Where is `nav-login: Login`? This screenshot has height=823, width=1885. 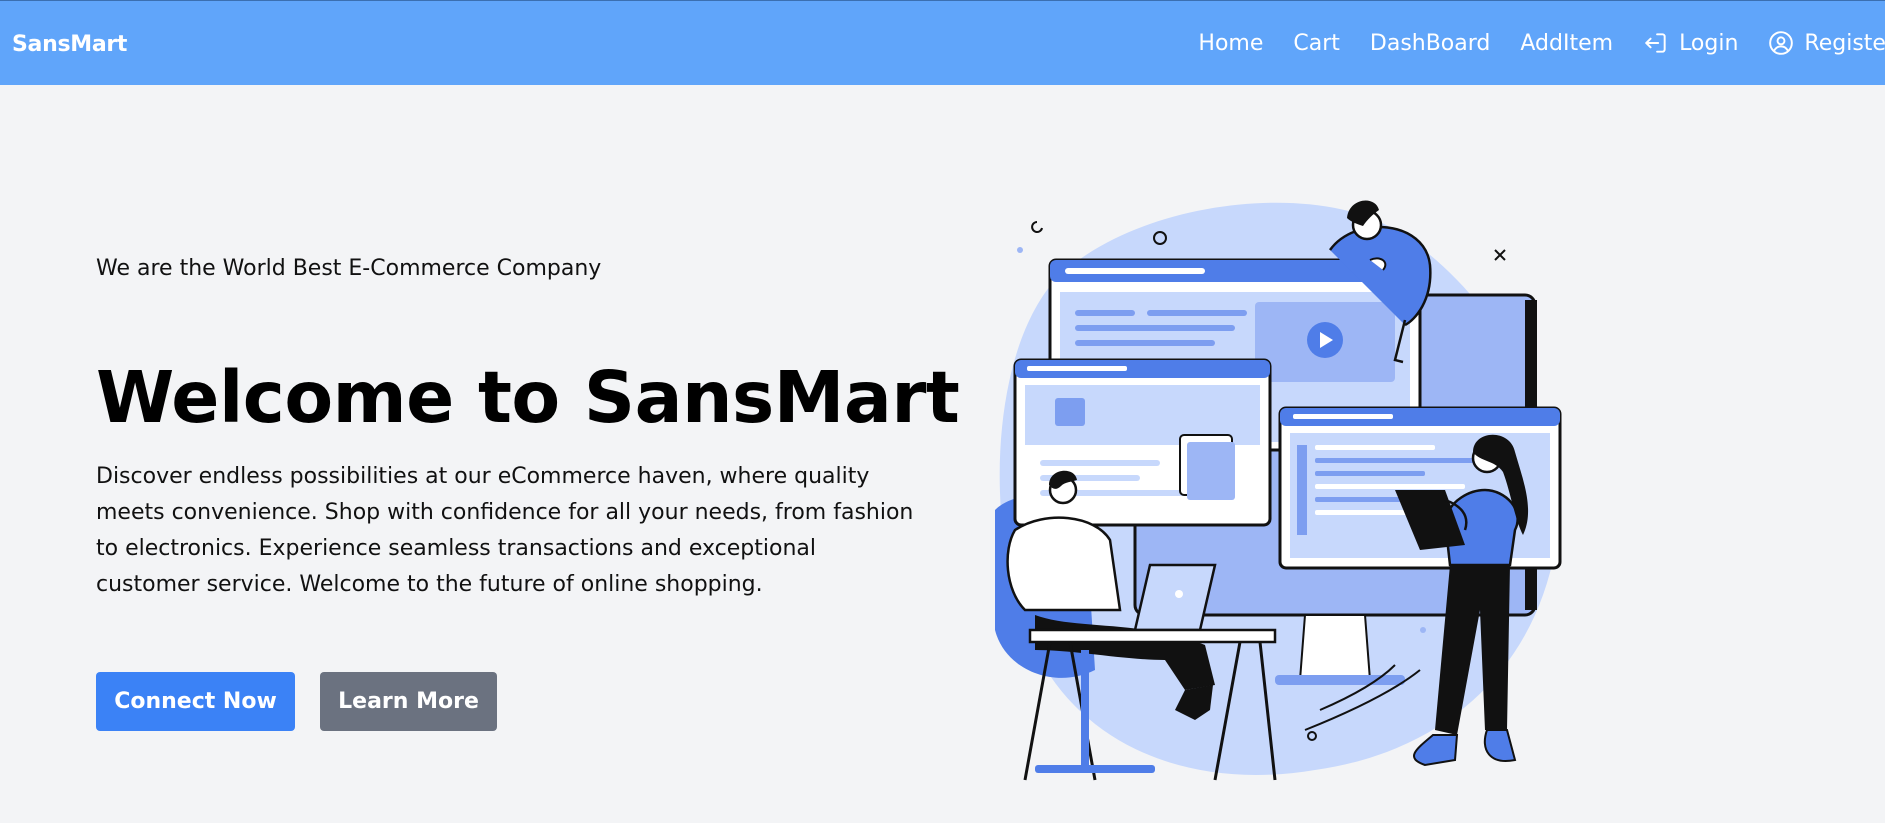 nav-login: Login is located at coordinates (1690, 43).